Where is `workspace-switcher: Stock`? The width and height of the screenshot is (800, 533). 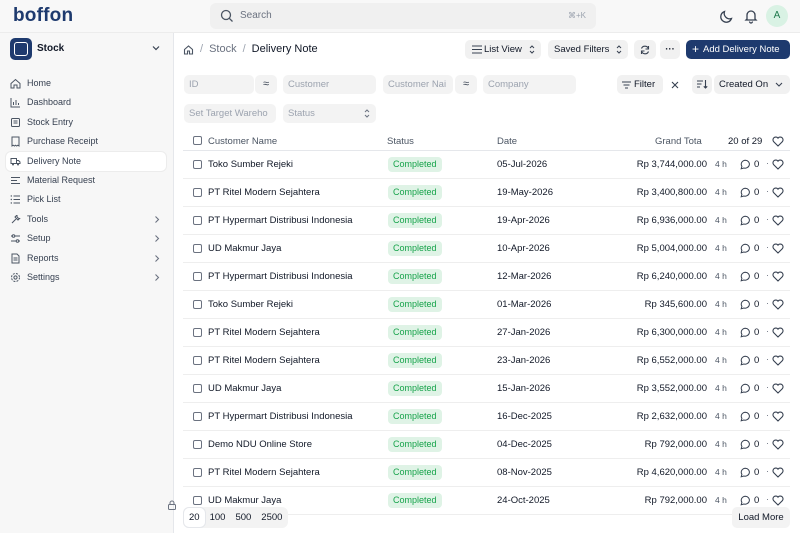
workspace-switcher: Stock is located at coordinates (87, 50).